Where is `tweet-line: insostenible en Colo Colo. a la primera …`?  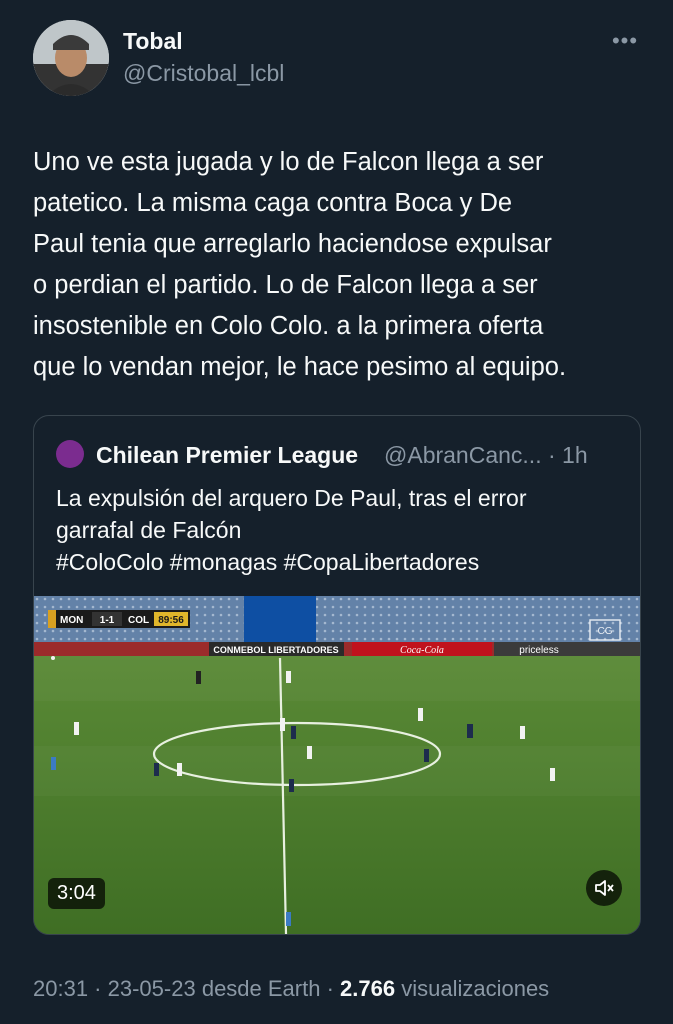 tweet-line: insostenible en Colo Colo. a la primera … is located at coordinates (288, 326).